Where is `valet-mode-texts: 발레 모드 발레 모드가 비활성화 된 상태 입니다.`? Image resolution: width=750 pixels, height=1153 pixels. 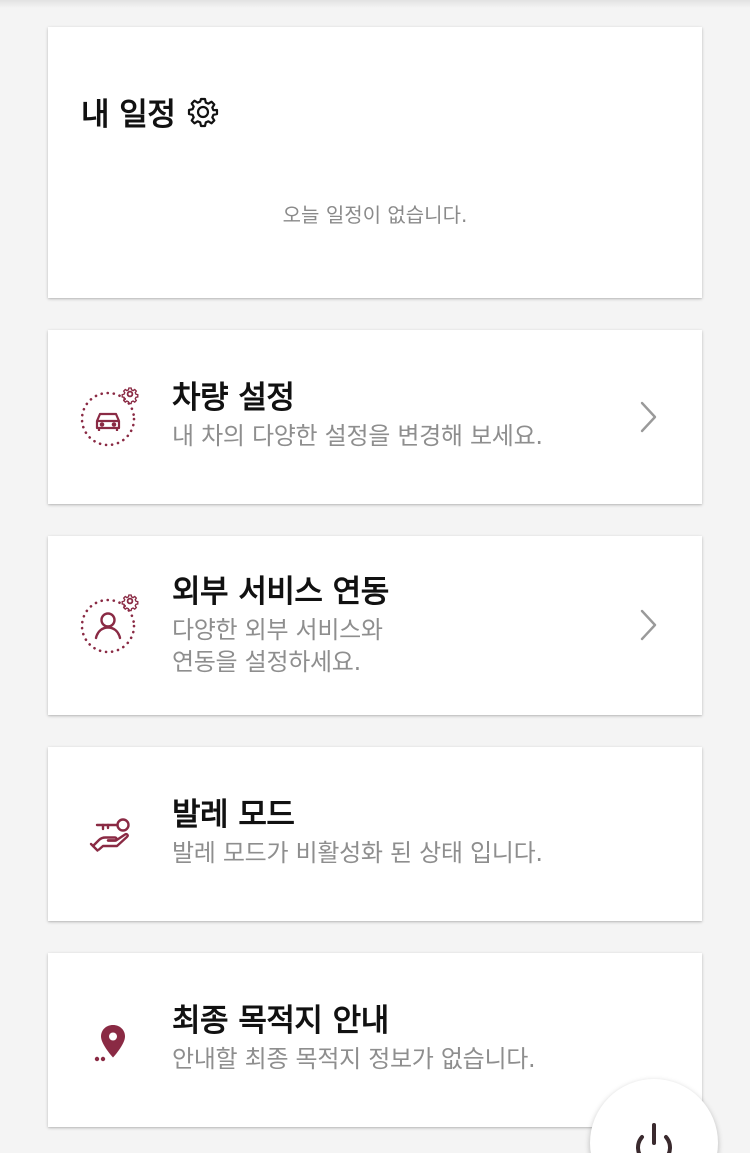
valet-mode-texts: 발레 모드 발레 모드가 비활성화 된 상태 입니다. is located at coordinates (357, 832).